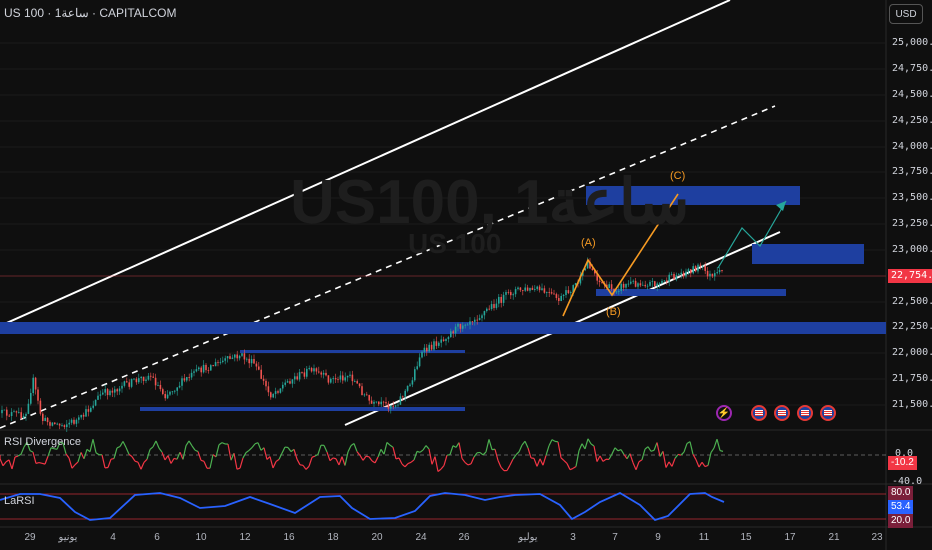 The height and width of the screenshot is (550, 932). Describe the element at coordinates (912, 171) in the screenshot. I see `price-tick: 23,750.0` at that location.